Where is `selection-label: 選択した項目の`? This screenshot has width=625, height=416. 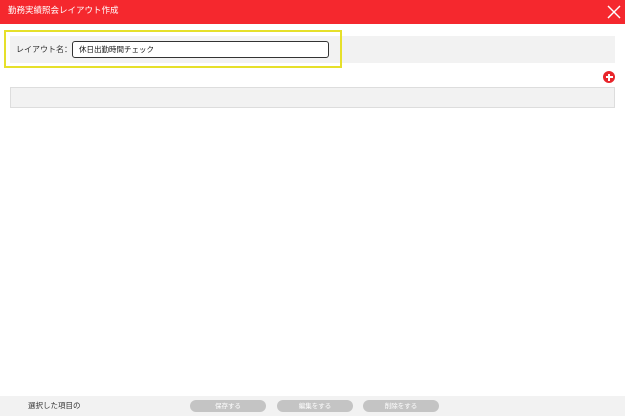
selection-label: 選択した項目の is located at coordinates (54, 405).